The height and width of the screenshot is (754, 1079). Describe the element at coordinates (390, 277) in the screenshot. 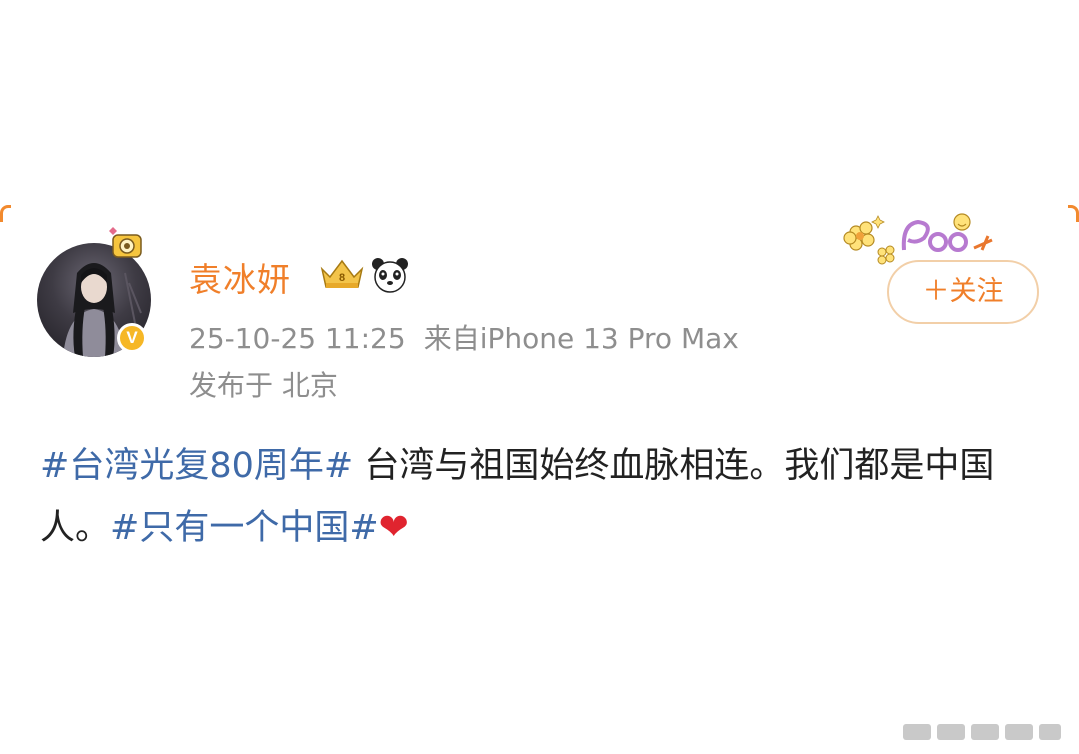

I see `panda-icon` at that location.